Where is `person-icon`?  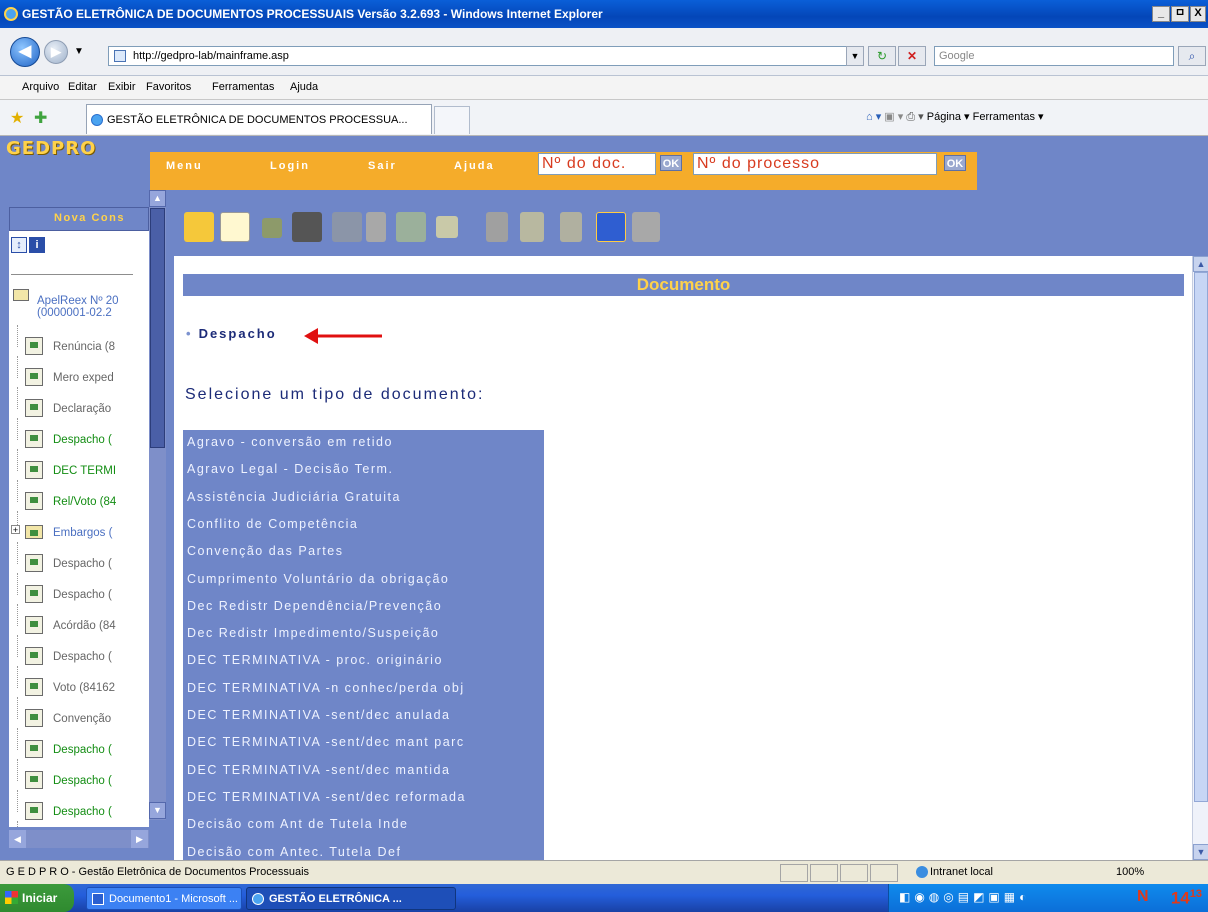 person-icon is located at coordinates (611, 227).